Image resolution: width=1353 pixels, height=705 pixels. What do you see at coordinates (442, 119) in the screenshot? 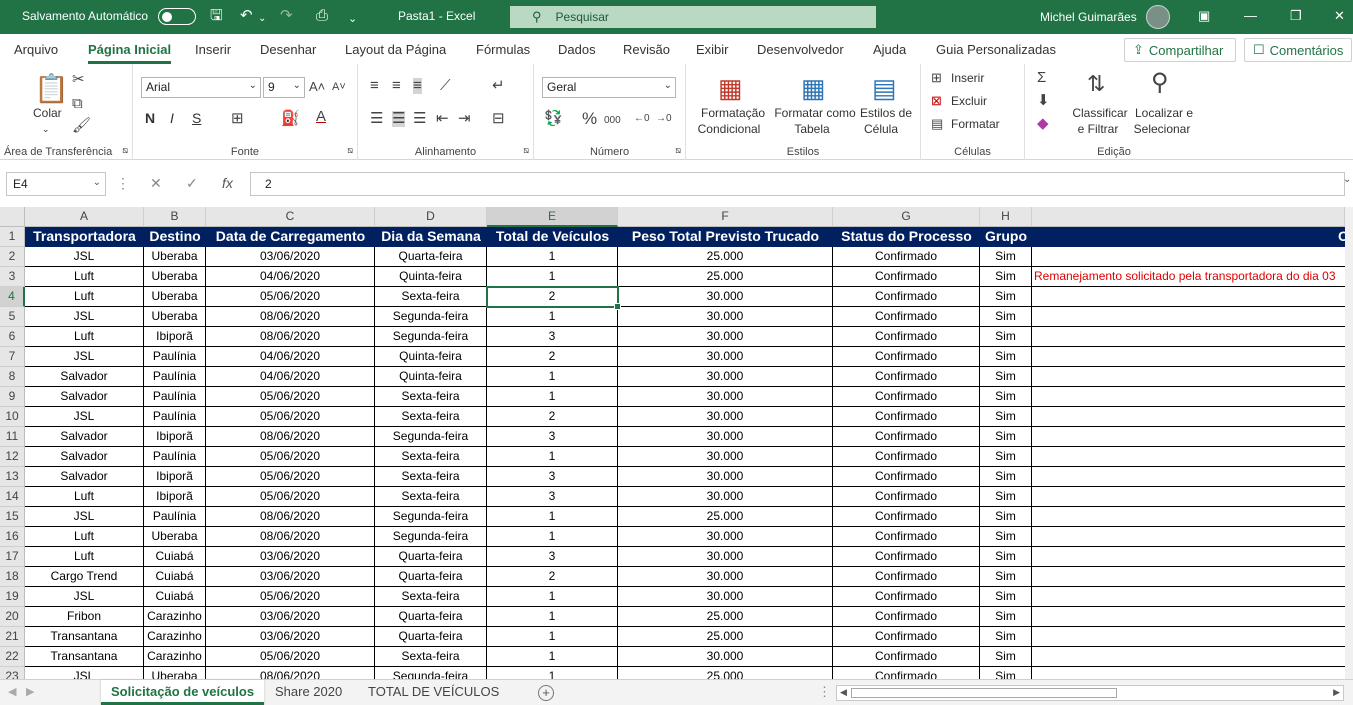
I see `decrease-indent-icon: ⇤` at bounding box center [442, 119].